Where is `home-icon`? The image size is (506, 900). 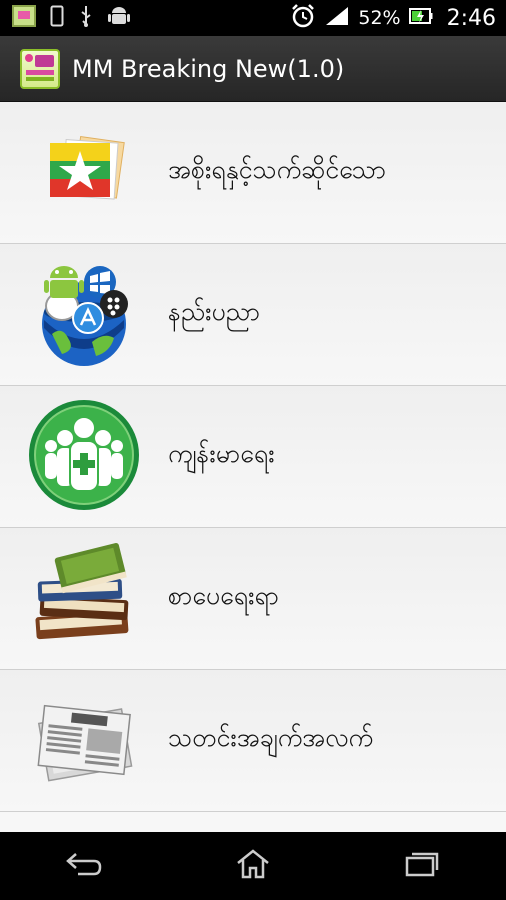 home-icon is located at coordinates (253, 866).